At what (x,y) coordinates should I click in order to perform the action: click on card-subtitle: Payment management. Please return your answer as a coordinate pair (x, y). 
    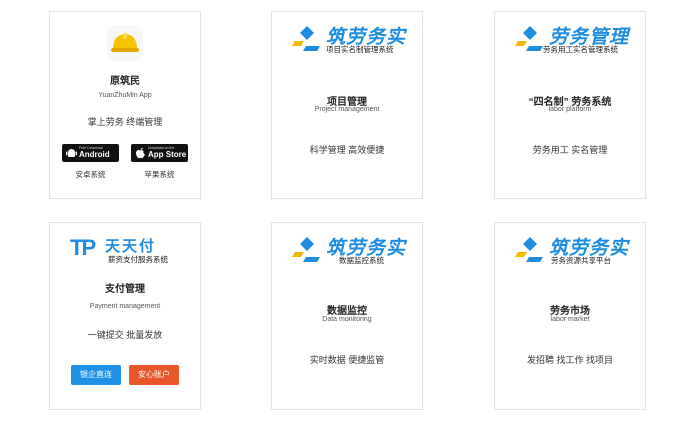
    Looking at the image, I should click on (125, 306).